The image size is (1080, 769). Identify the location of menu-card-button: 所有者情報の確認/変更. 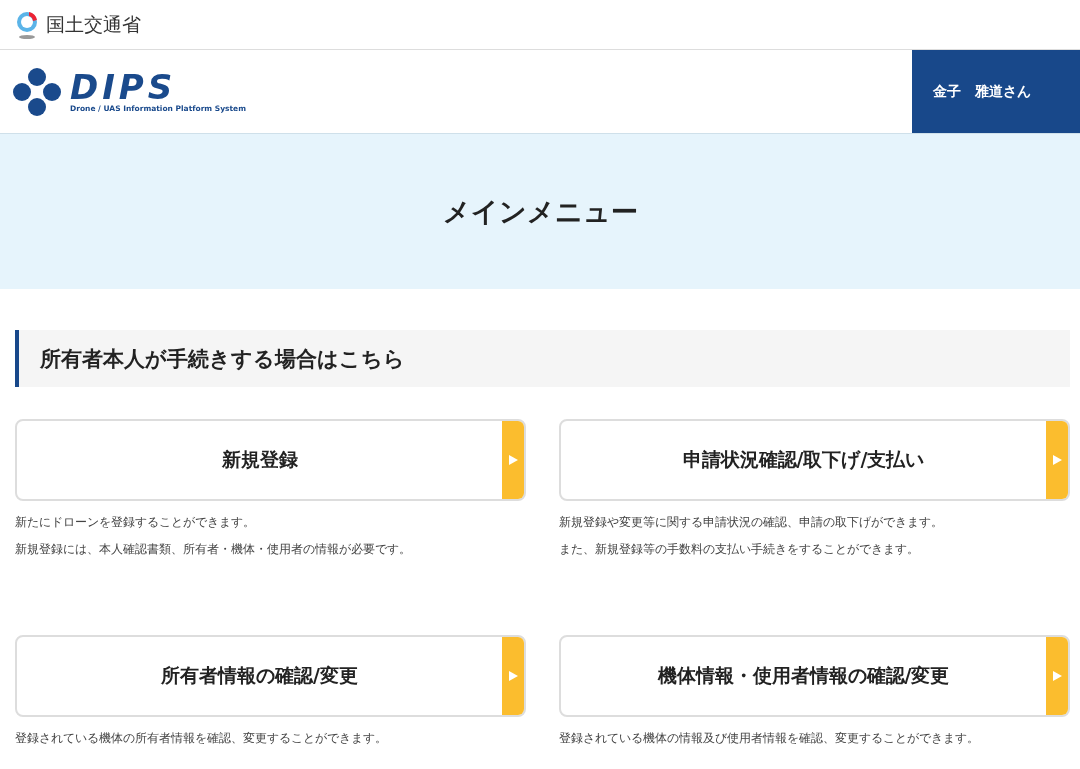
(270, 676).